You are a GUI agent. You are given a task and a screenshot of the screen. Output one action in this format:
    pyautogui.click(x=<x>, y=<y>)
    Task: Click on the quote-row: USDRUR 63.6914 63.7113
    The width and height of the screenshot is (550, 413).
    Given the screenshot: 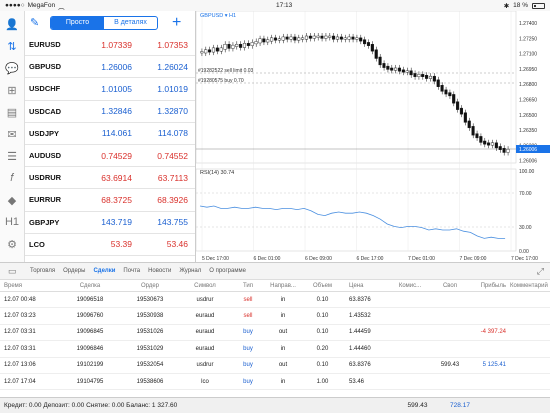 What is the action you would take?
    pyautogui.click(x=110, y=178)
    